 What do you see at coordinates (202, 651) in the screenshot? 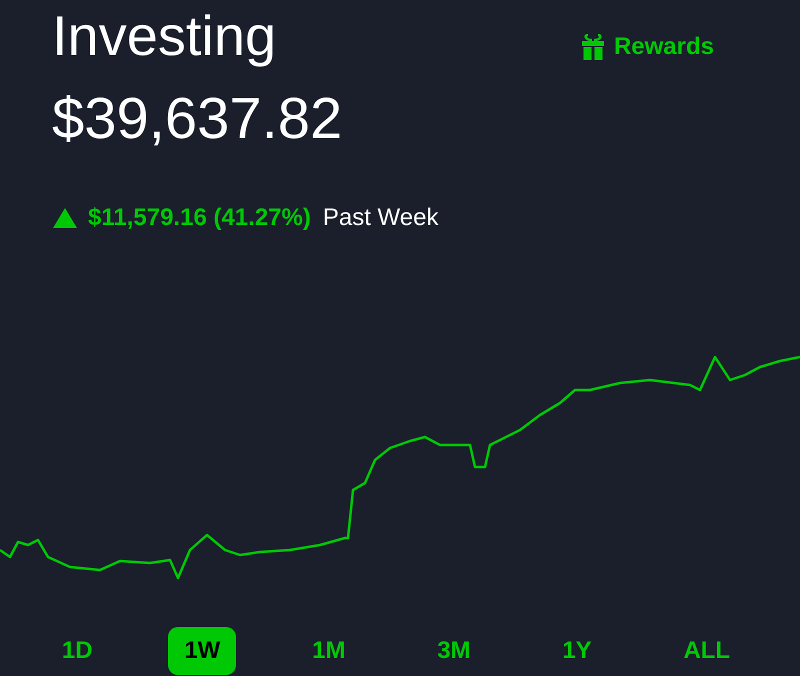
I see `range-tab: 1W` at bounding box center [202, 651].